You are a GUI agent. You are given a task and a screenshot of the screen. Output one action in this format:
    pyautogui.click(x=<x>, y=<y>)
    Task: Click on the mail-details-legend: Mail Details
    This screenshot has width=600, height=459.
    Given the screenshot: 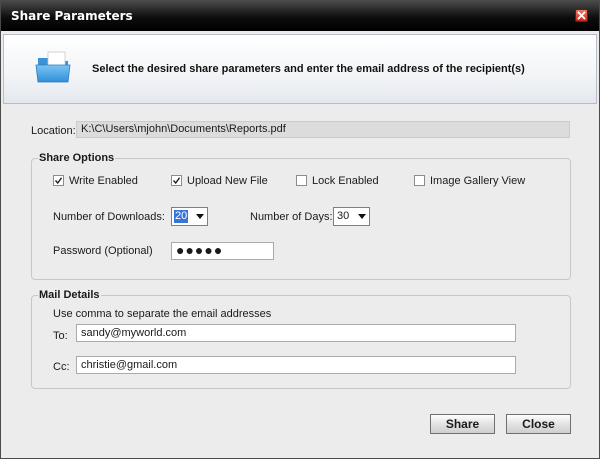 What is the action you would take?
    pyautogui.click(x=69, y=295)
    